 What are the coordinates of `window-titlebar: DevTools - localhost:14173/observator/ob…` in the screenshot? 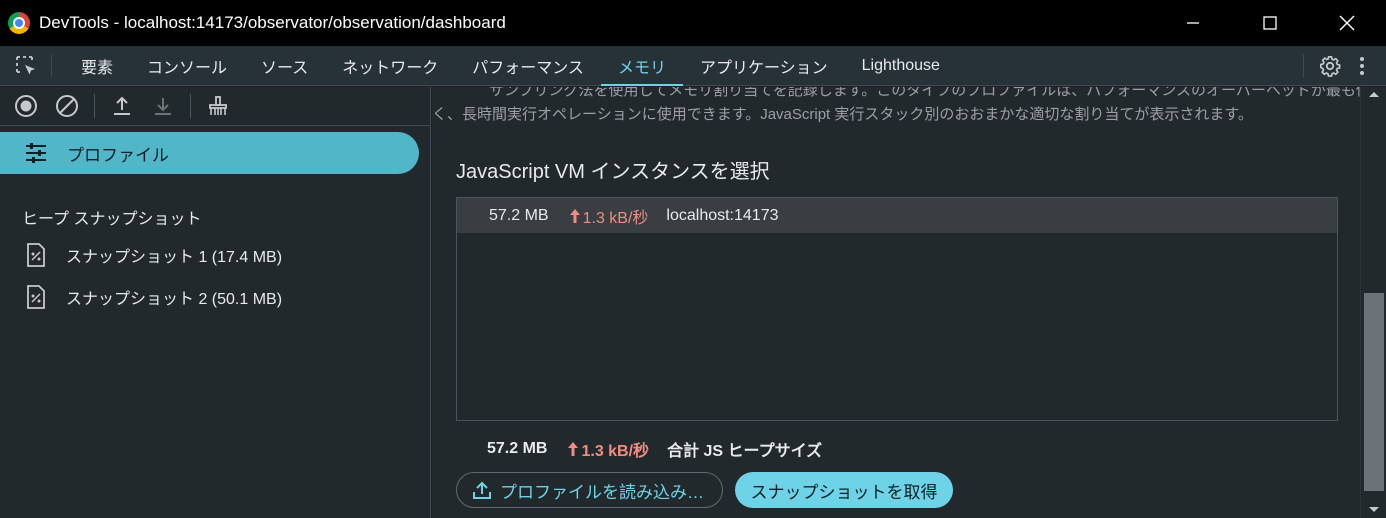 It's located at (693, 23).